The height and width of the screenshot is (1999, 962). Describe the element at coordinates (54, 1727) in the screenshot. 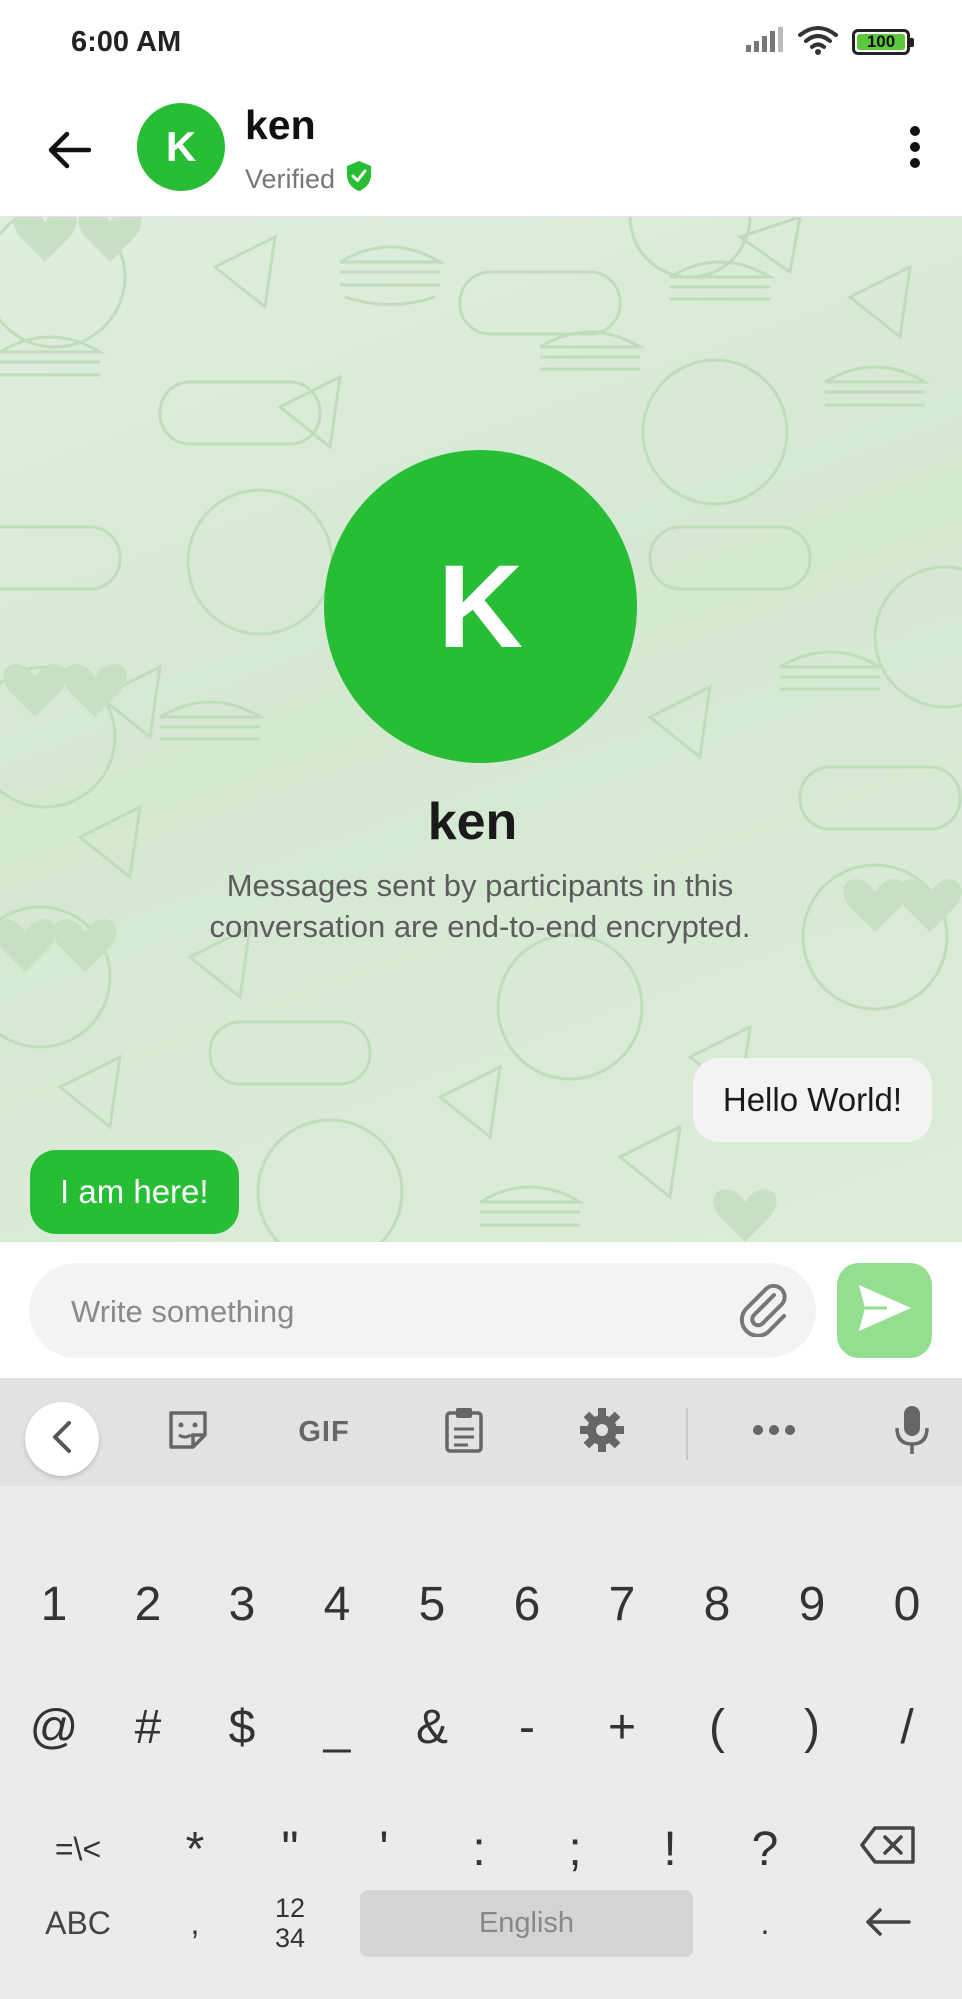

I see `key-at: @` at that location.